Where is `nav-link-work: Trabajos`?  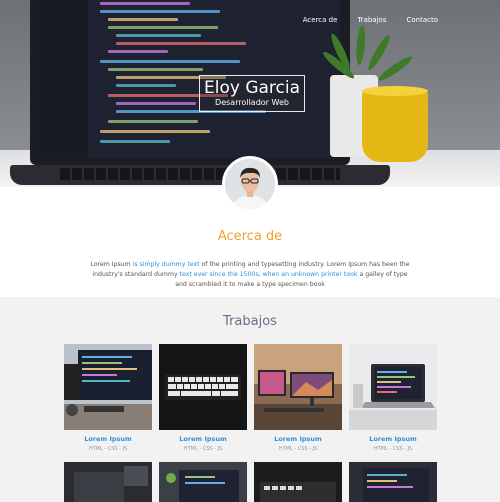 nav-link-work: Trabajos is located at coordinates (371, 20).